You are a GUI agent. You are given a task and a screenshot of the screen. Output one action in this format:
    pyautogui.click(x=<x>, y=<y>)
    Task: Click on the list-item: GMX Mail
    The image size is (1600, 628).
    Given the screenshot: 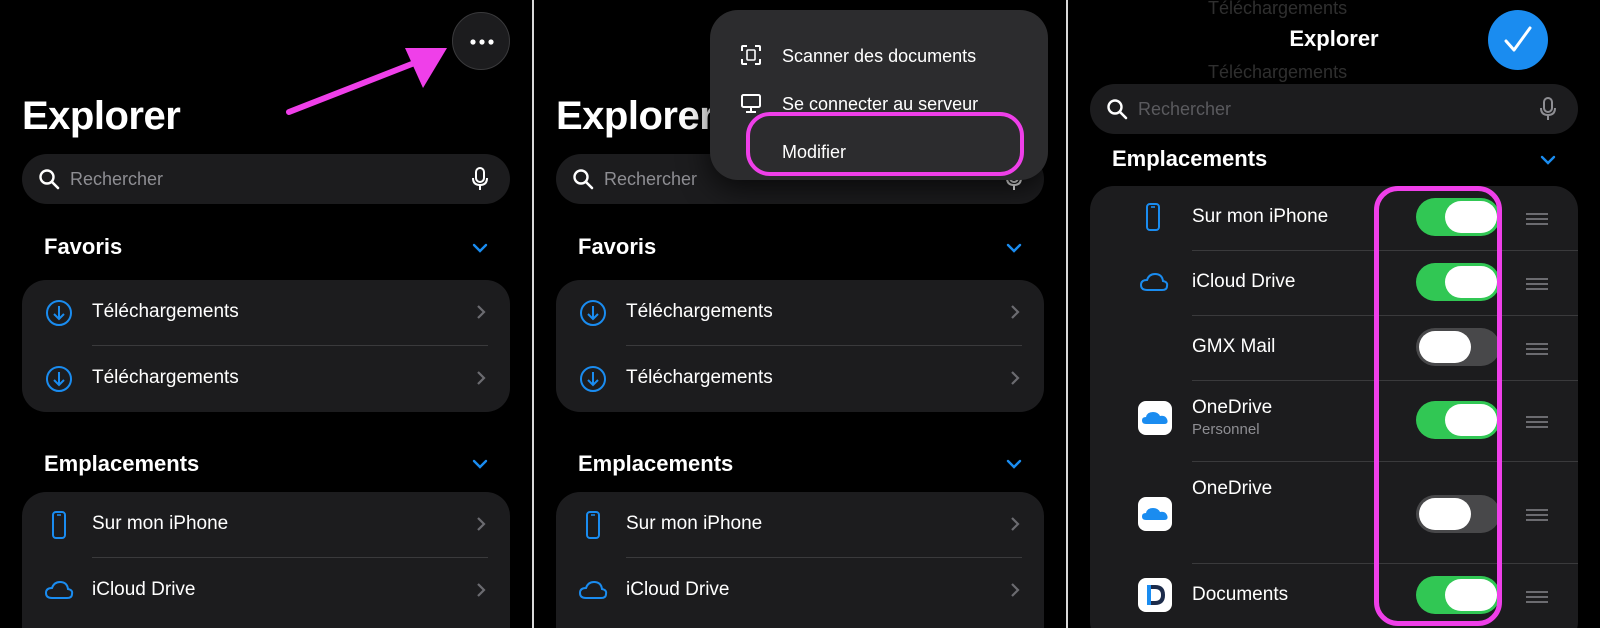 What is the action you would take?
    pyautogui.click(x=1334, y=348)
    